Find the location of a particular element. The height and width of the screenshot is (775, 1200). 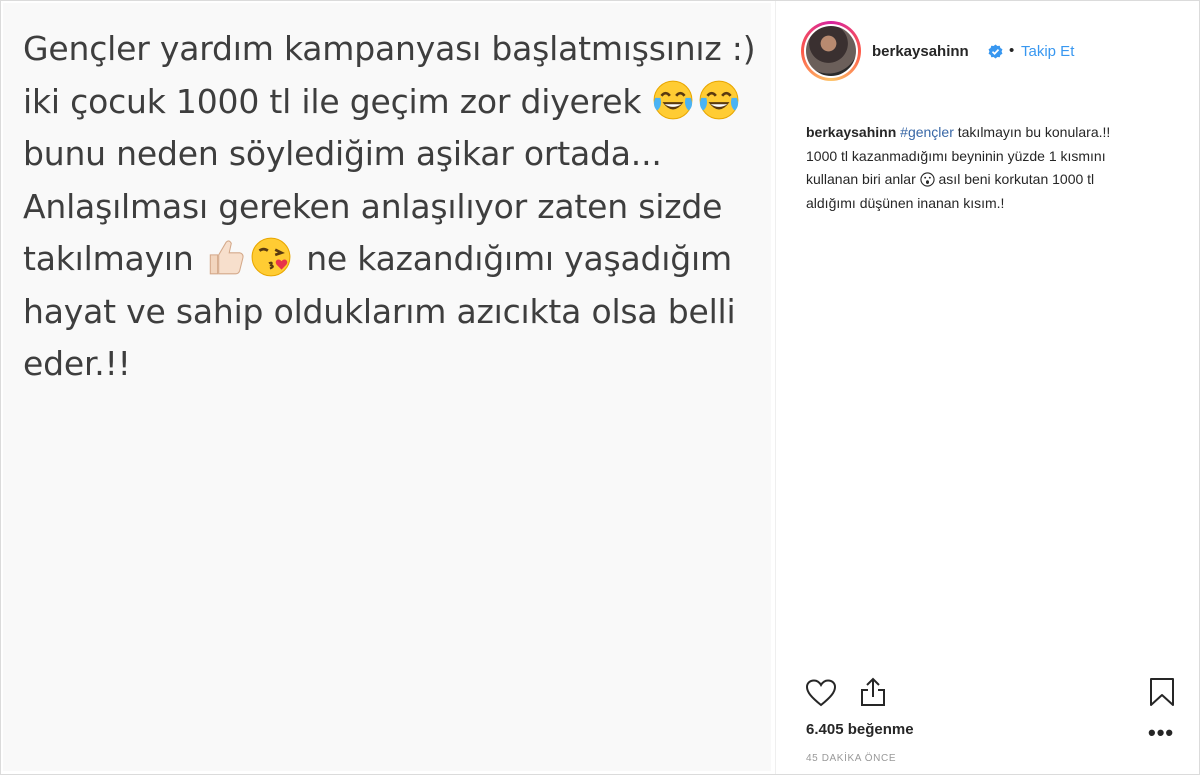

thumbs-up-emoji is located at coordinates (226, 257).